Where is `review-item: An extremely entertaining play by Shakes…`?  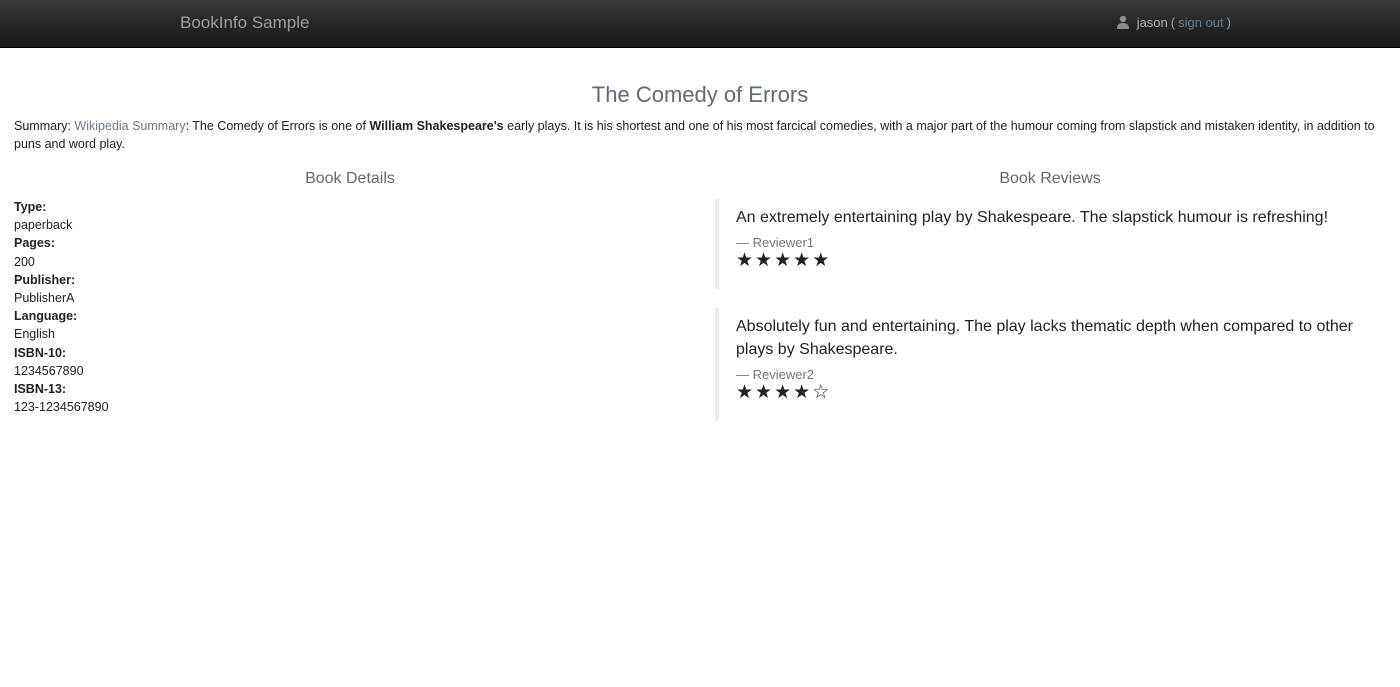 review-item: An extremely entertaining play by Shakes… is located at coordinates (1050, 244).